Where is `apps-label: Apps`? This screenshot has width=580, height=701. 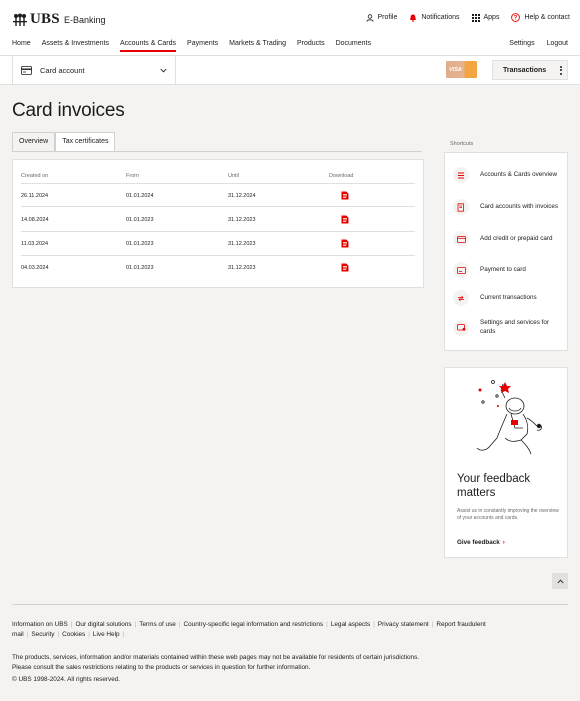
apps-label: Apps is located at coordinates (491, 17).